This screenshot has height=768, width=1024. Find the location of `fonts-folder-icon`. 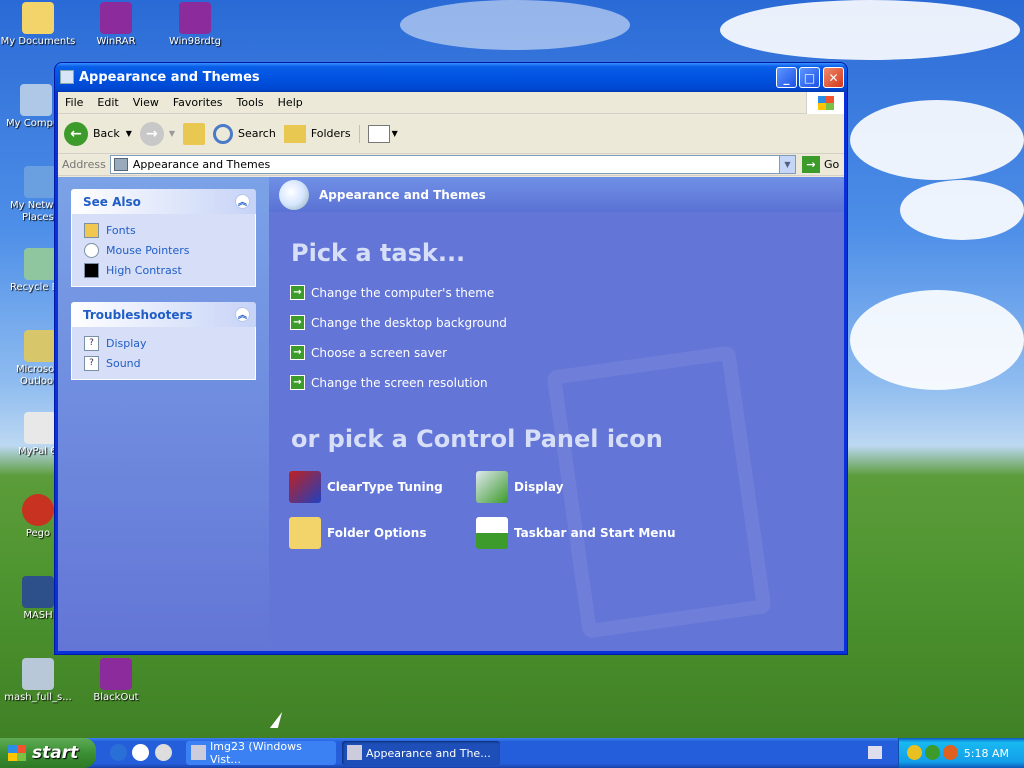

fonts-folder-icon is located at coordinates (91, 230).